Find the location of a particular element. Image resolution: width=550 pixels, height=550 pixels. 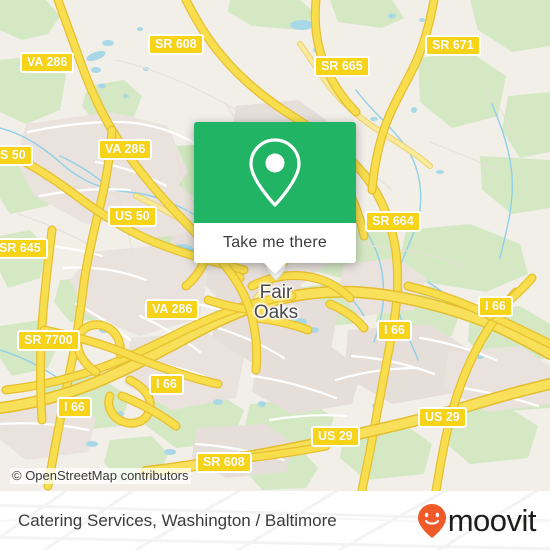

moovit-wordmark: moovit is located at coordinates (492, 520).